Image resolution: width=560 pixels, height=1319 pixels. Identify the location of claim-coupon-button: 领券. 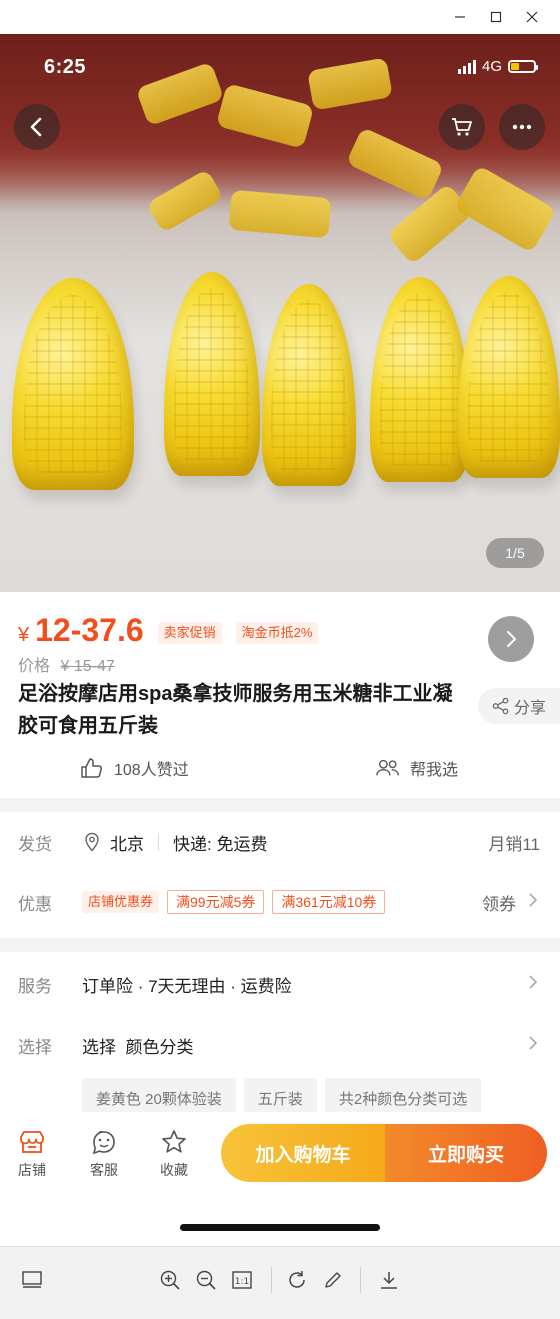
(511, 902).